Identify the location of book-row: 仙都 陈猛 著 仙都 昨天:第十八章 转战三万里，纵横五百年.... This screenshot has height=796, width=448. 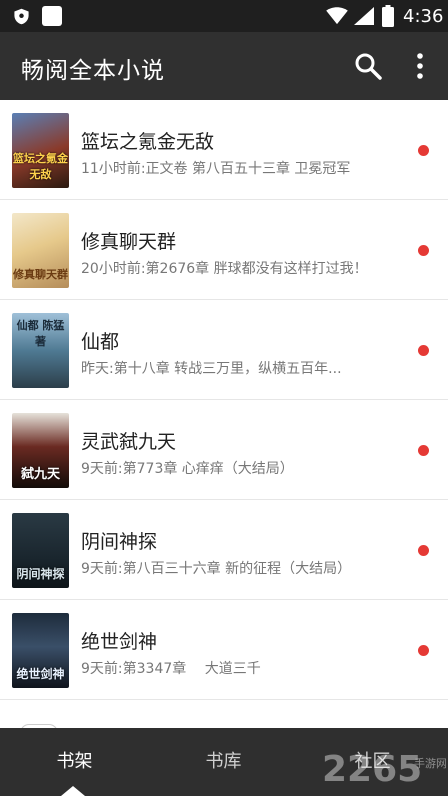
(224, 350).